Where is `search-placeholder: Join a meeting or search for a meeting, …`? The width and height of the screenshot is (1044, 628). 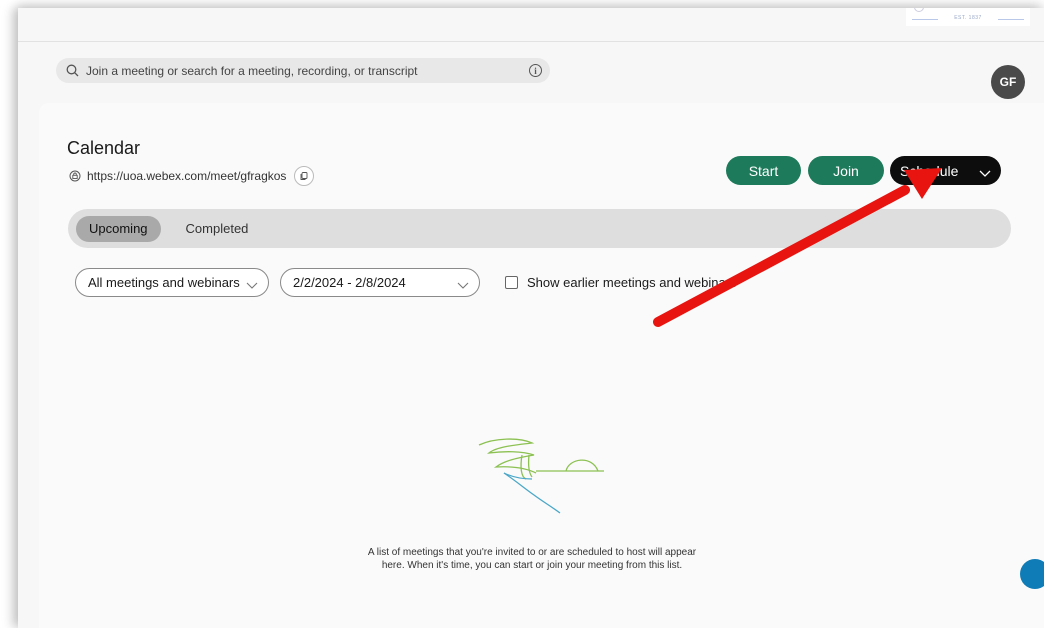 search-placeholder: Join a meeting or search for a meeting, … is located at coordinates (252, 70).